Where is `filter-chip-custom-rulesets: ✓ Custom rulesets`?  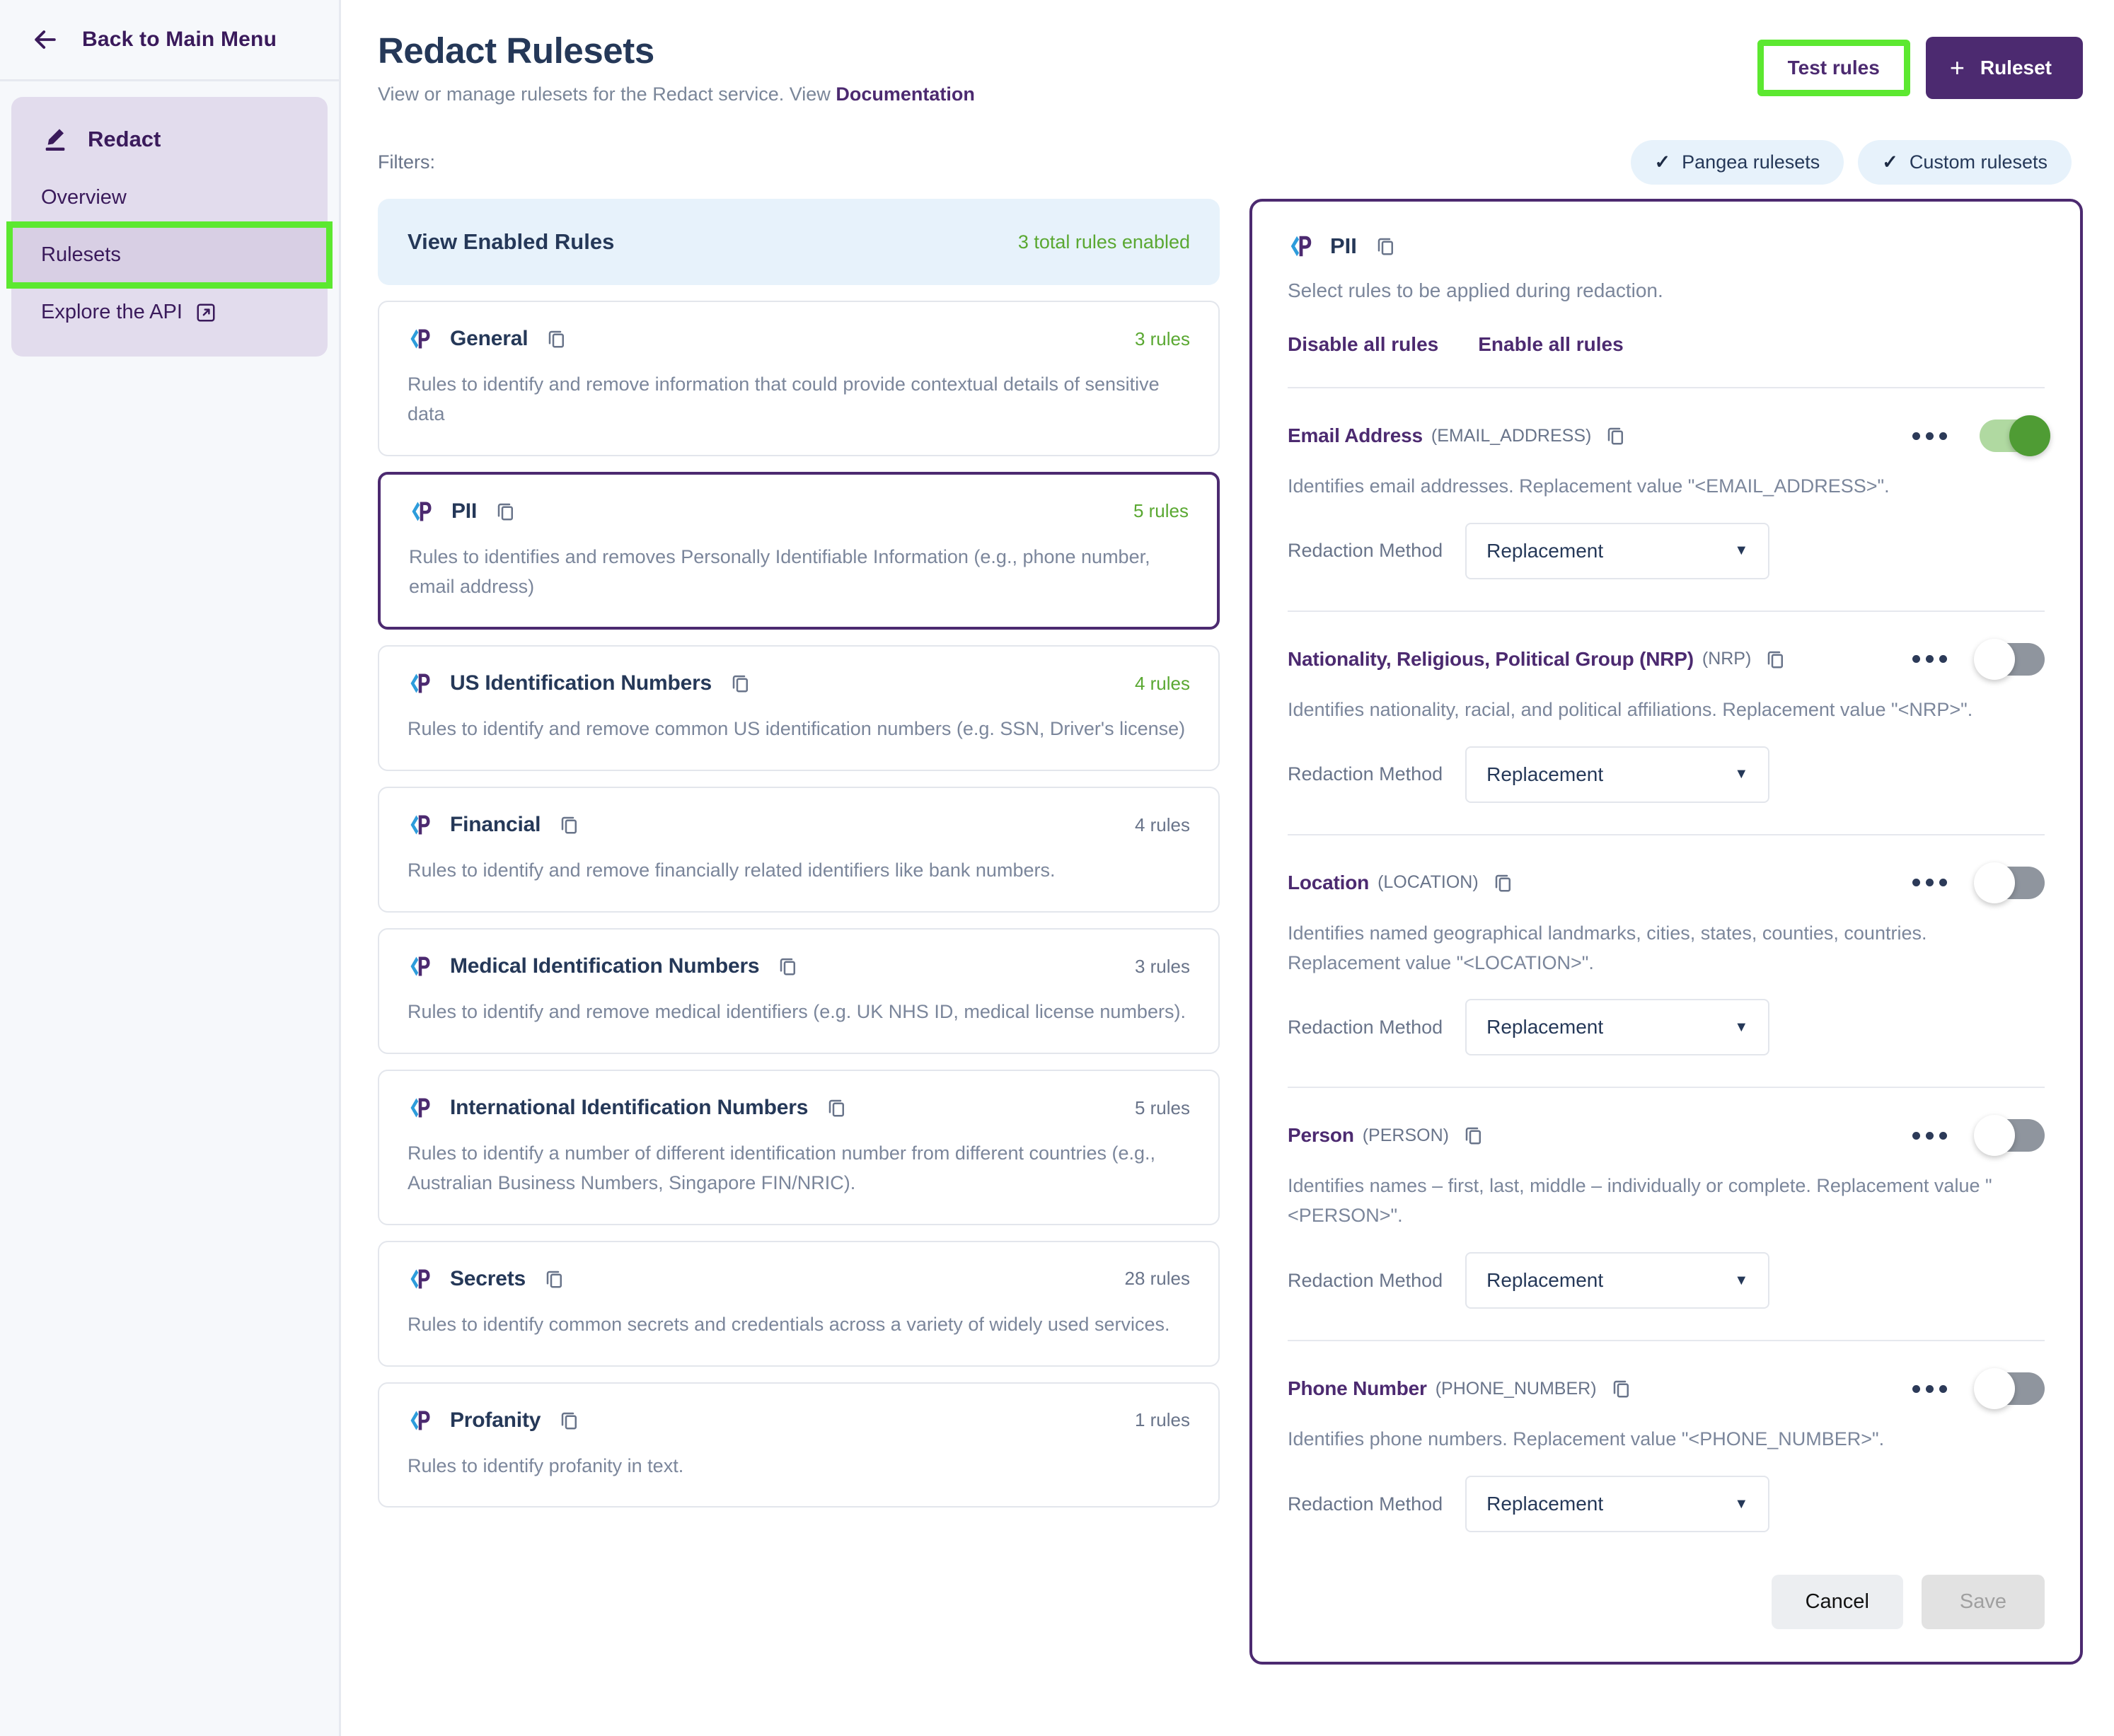 filter-chip-custom-rulesets: ✓ Custom rulesets is located at coordinates (1965, 162).